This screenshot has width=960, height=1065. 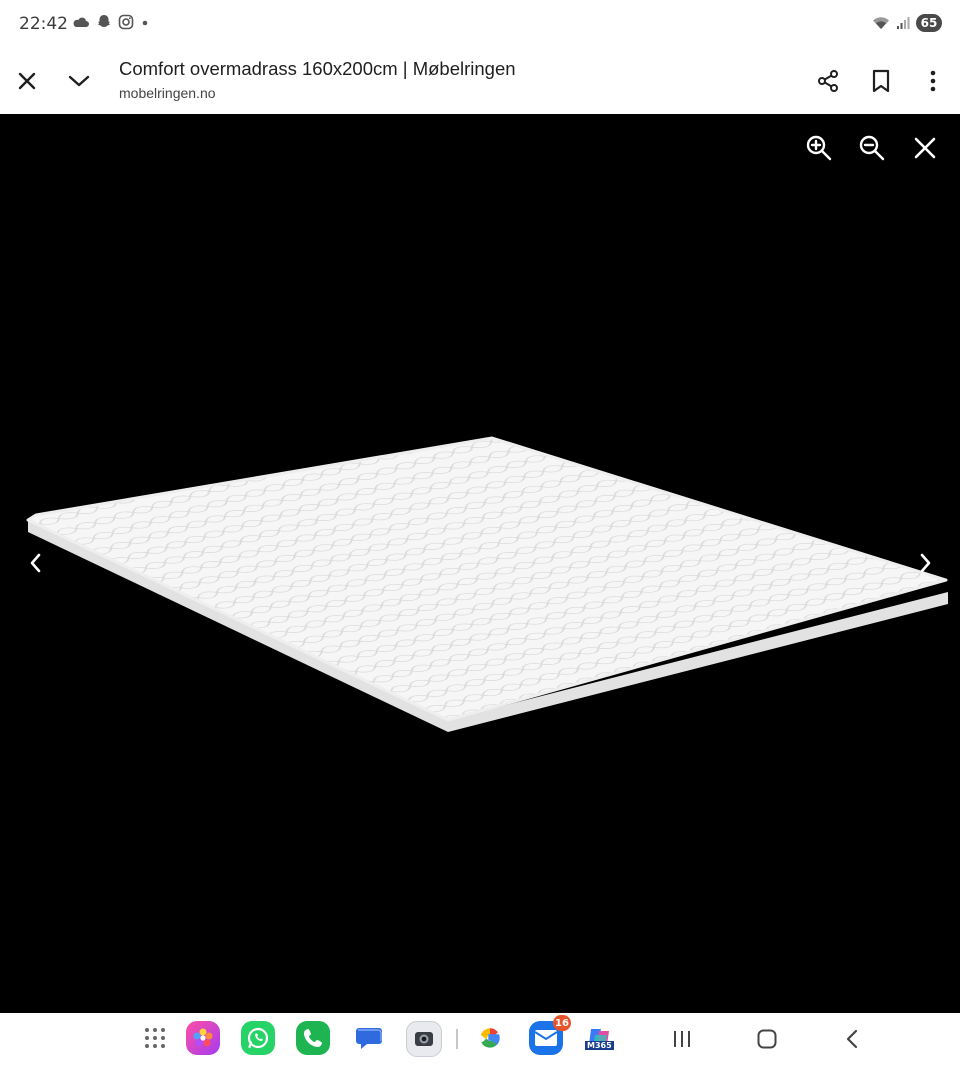 I want to click on dock-divider, so click(x=457, y=1039).